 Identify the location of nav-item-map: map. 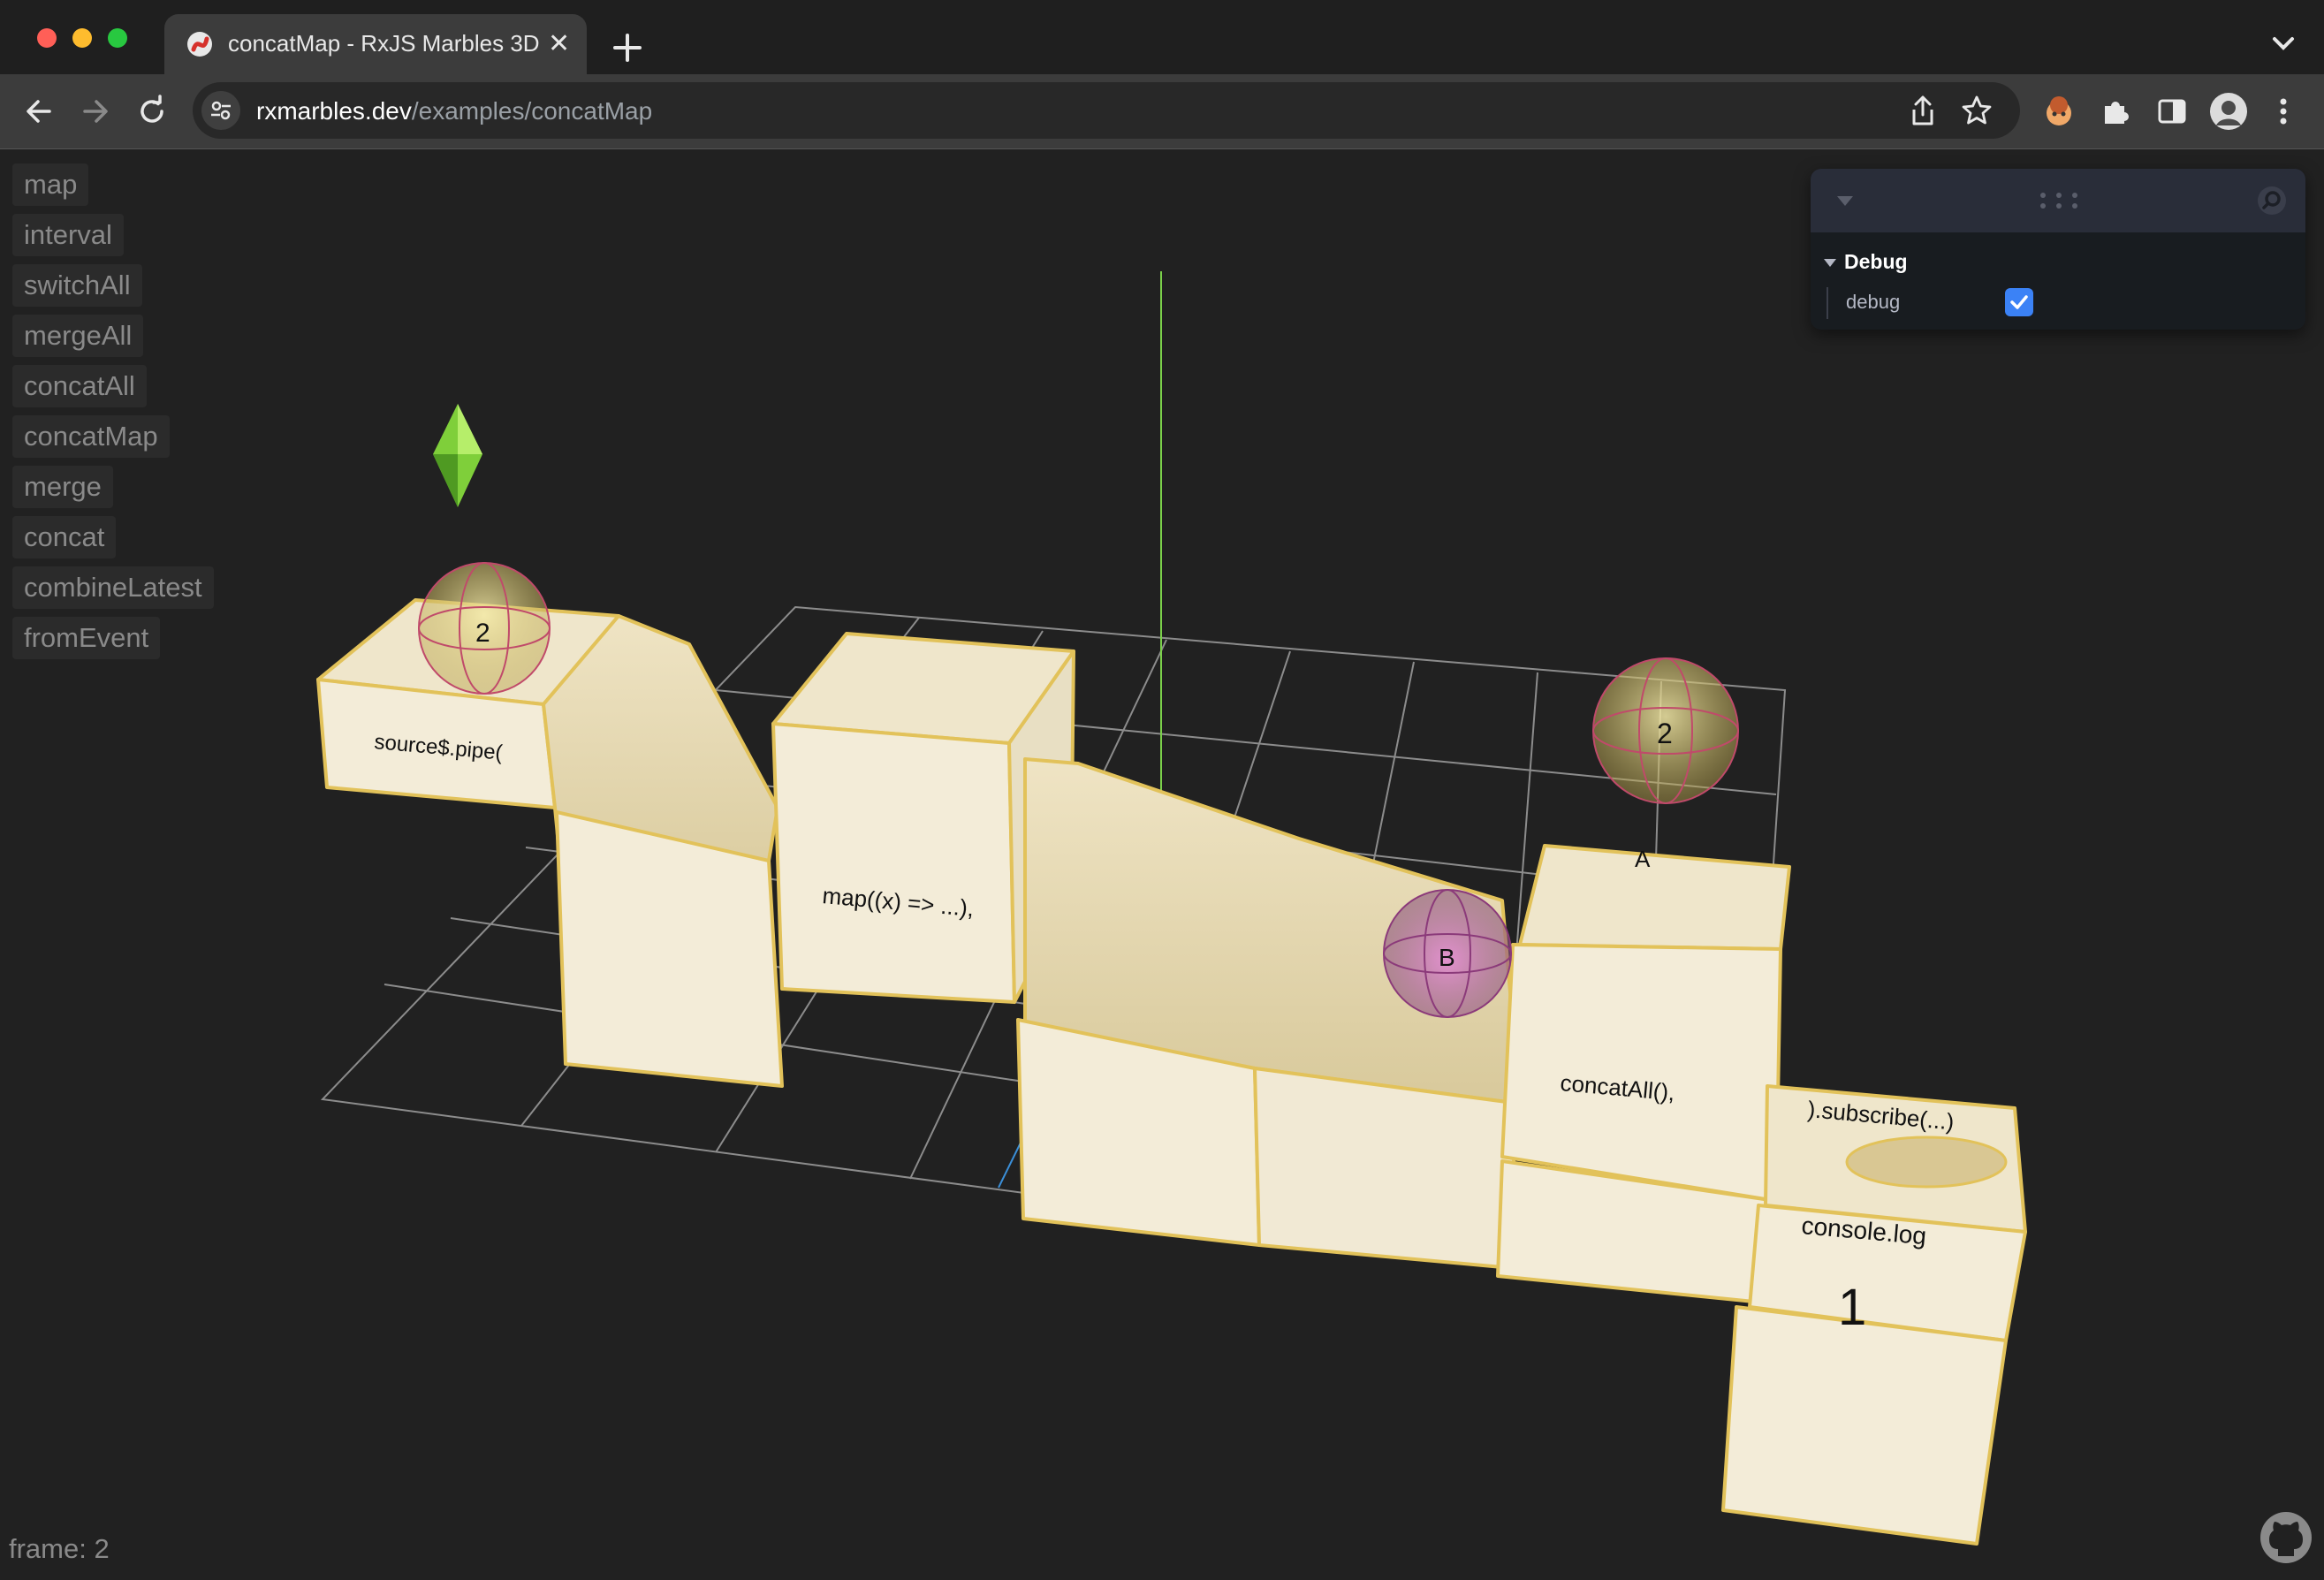
(50, 184).